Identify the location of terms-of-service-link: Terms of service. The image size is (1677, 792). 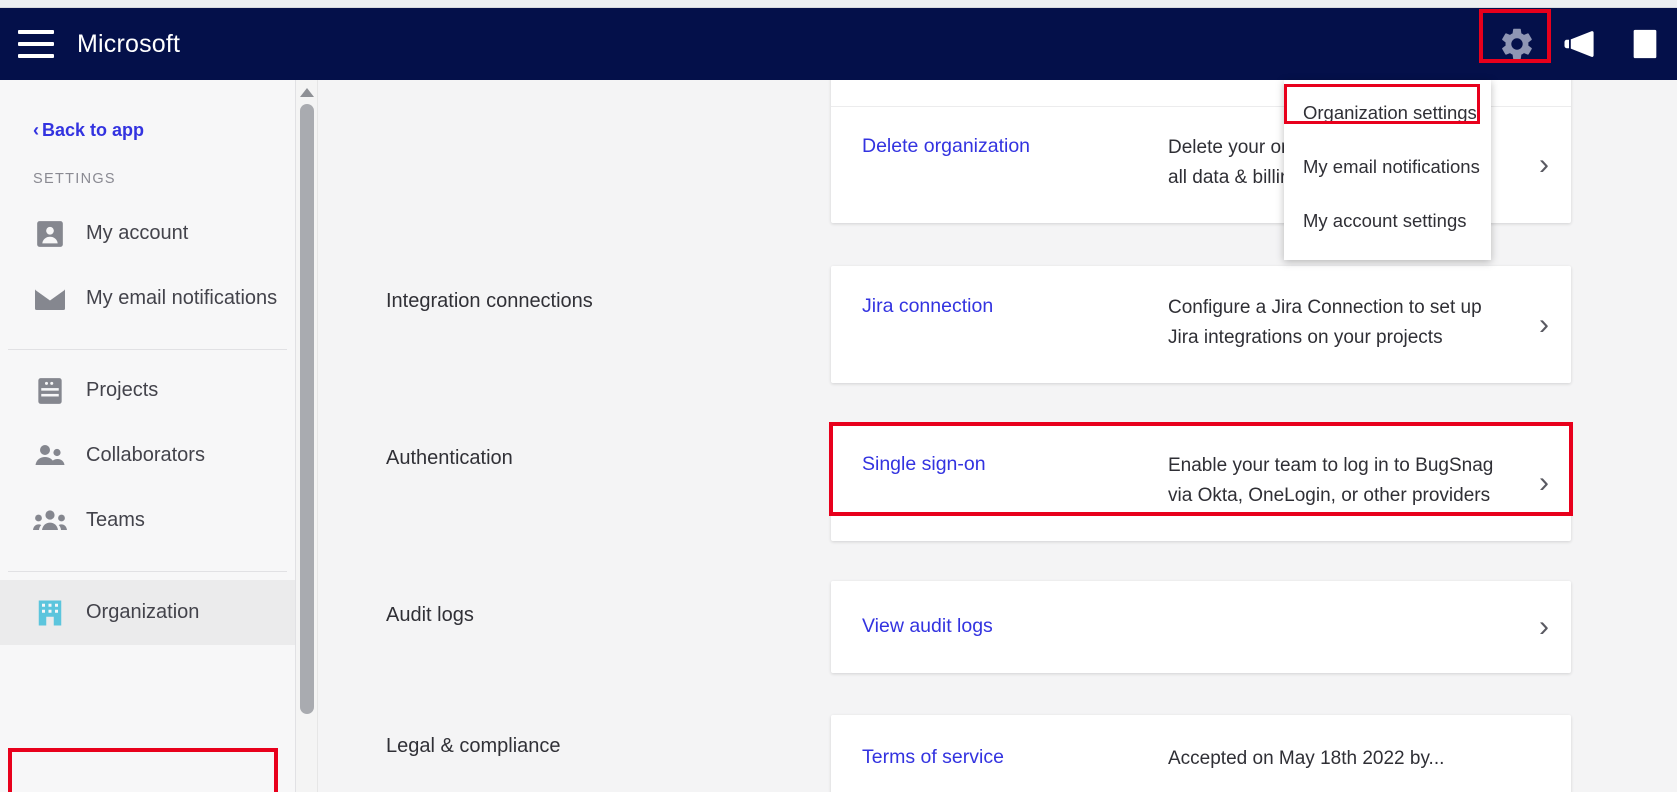
(1015, 757).